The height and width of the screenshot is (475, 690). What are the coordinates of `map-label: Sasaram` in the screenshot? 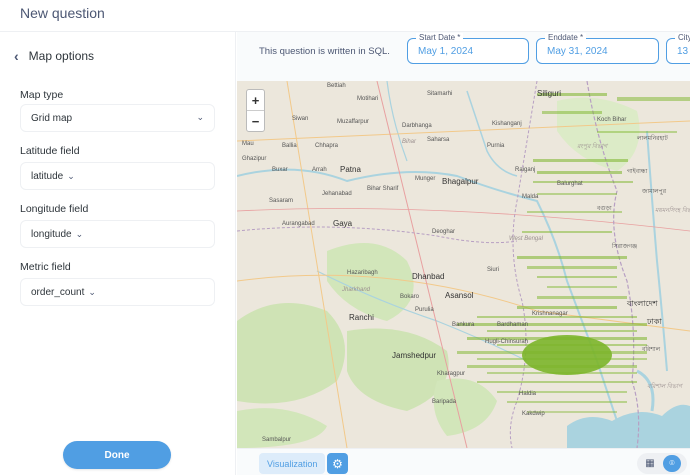 It's located at (281, 201).